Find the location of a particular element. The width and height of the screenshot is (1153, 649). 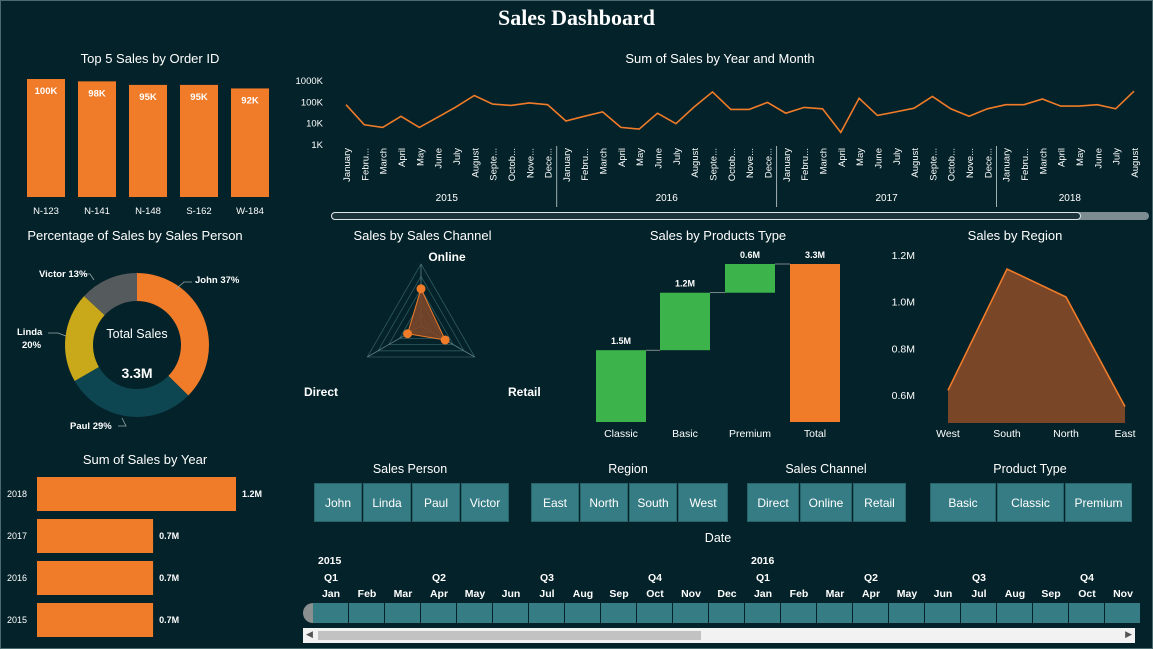

slicer-region-north: North is located at coordinates (604, 502).